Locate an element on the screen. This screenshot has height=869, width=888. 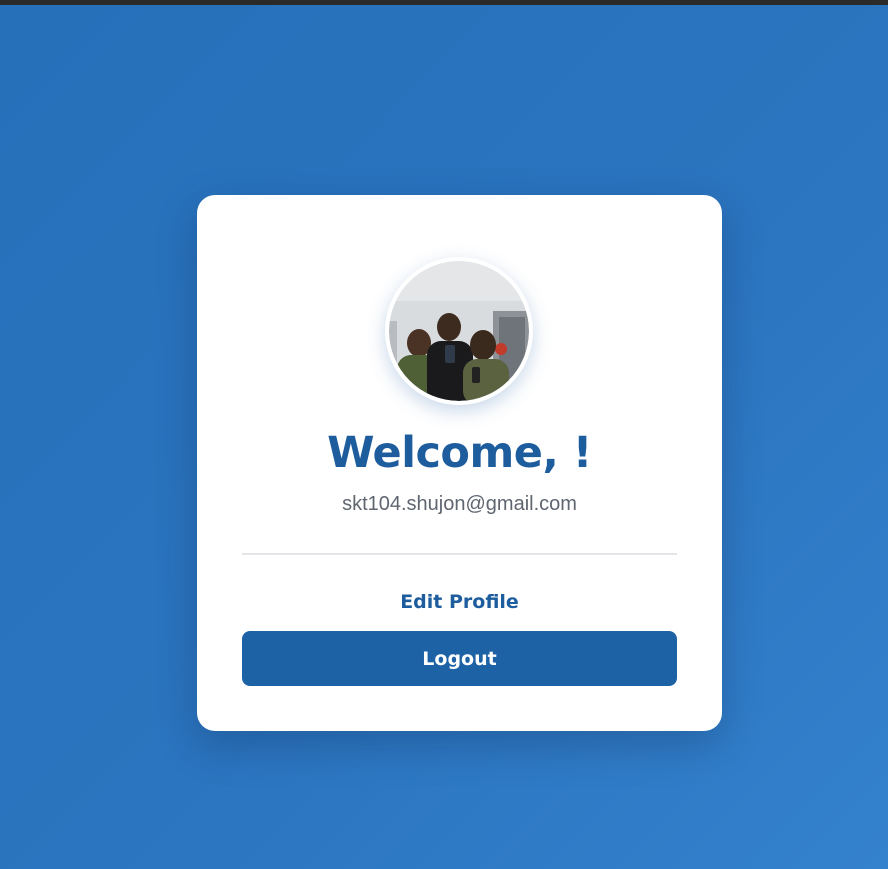
window-top-border is located at coordinates (444, 2).